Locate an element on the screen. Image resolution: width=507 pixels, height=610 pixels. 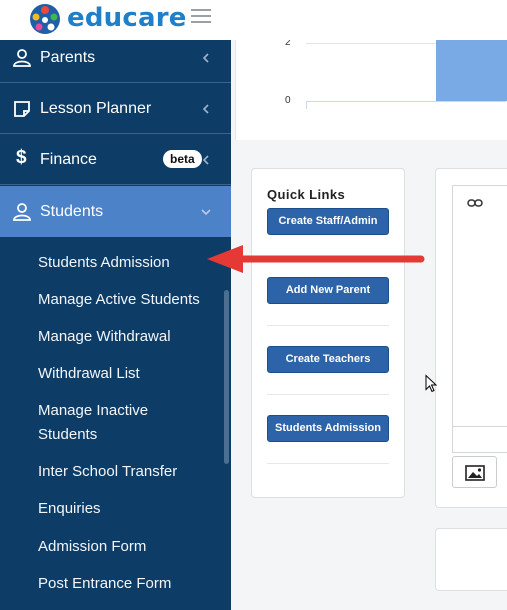
mouse-cursor-icon is located at coordinates (431, 383).